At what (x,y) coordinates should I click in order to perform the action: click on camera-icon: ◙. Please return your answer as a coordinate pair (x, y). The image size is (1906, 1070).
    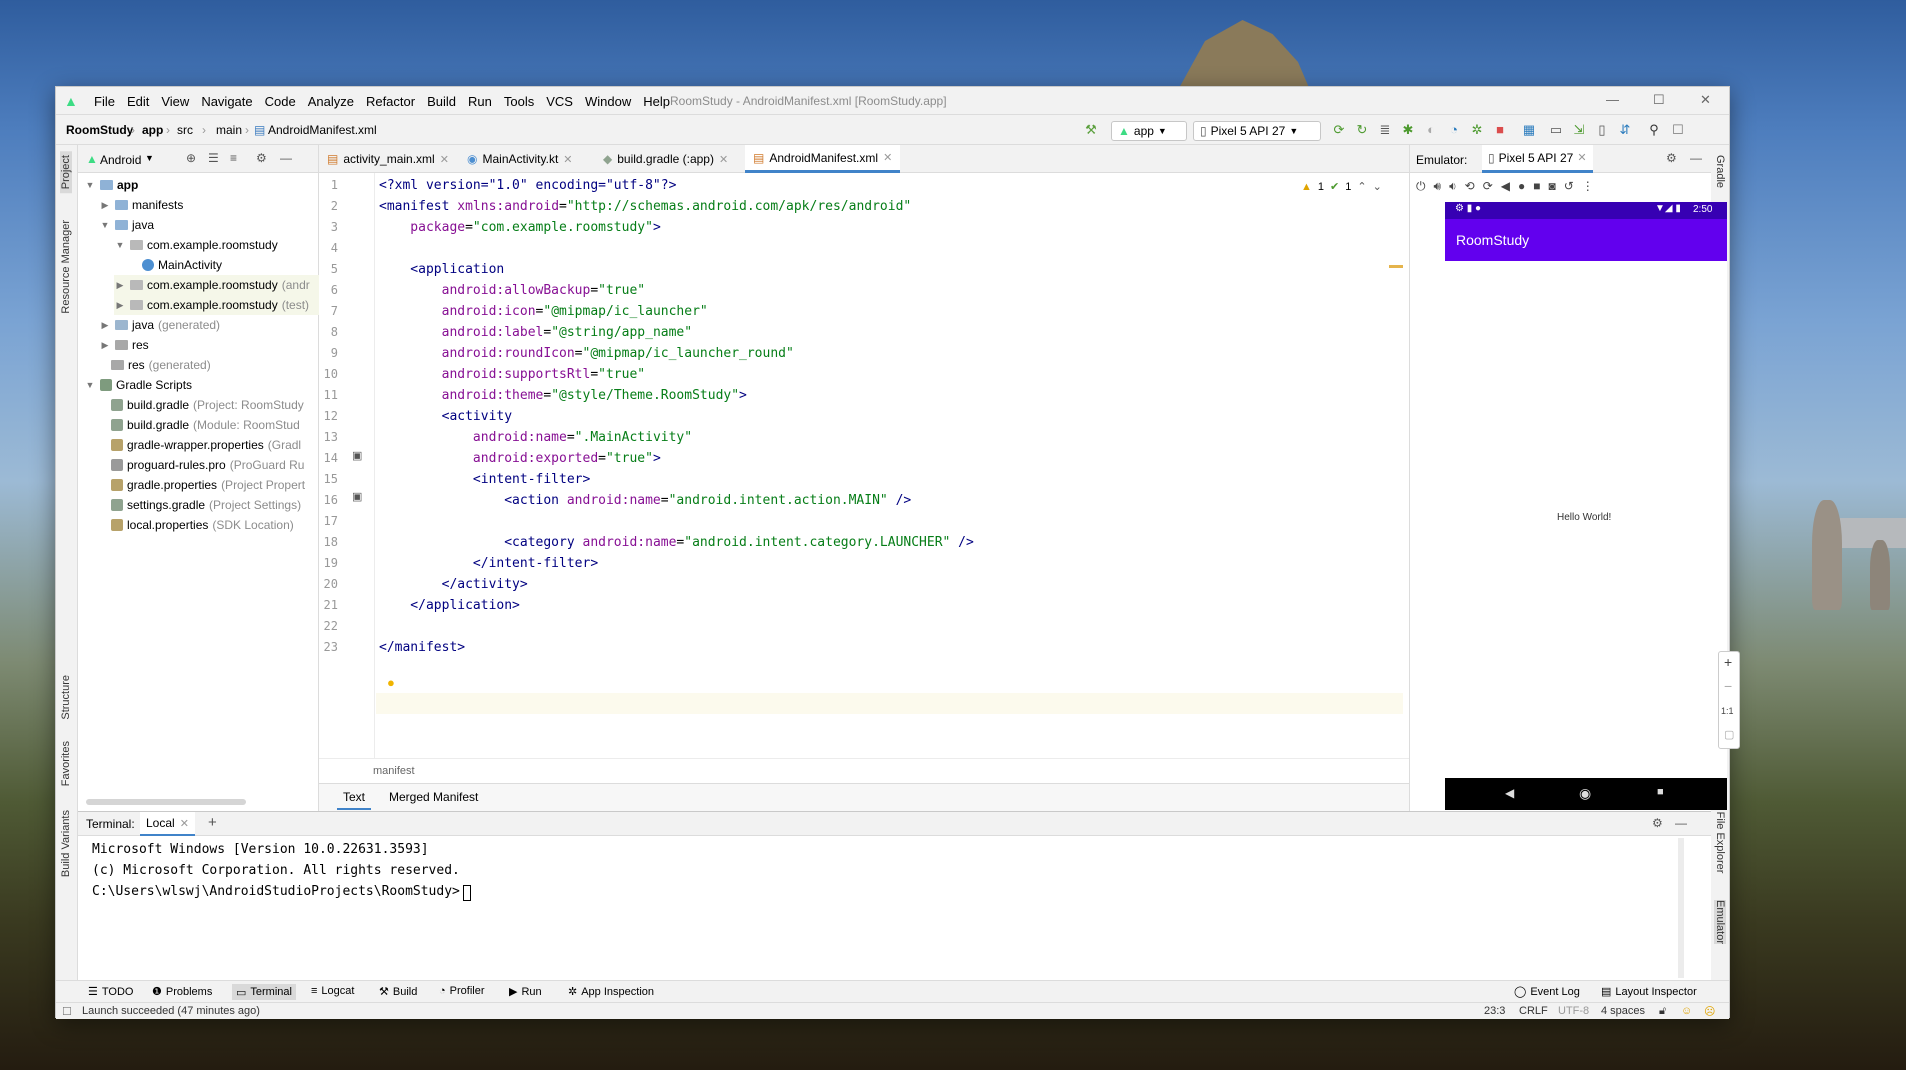
    Looking at the image, I should click on (1551, 186).